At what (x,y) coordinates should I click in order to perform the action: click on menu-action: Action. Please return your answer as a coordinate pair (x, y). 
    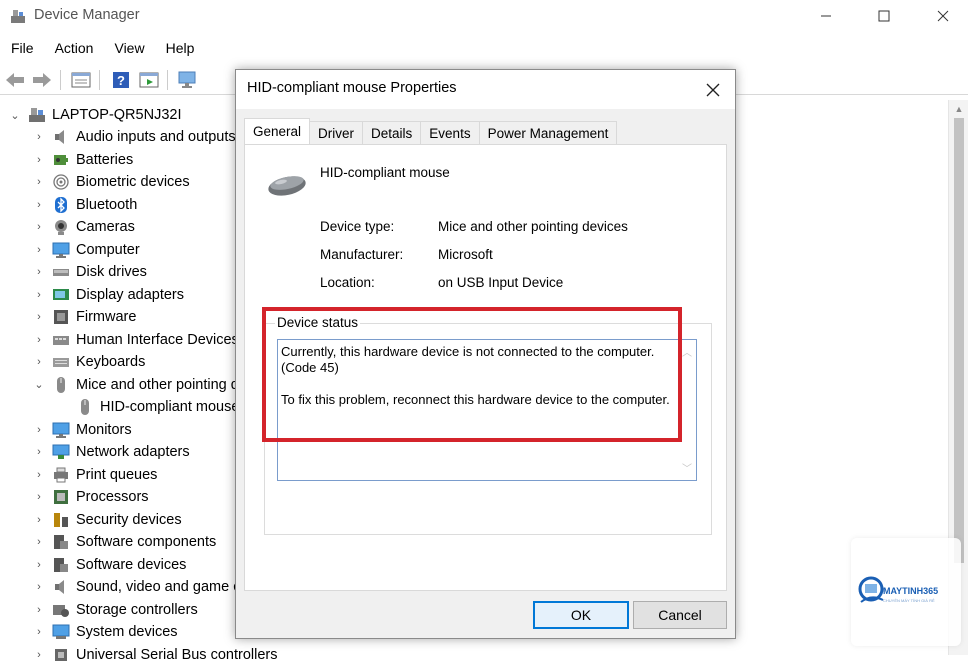
    Looking at the image, I should click on (74, 50).